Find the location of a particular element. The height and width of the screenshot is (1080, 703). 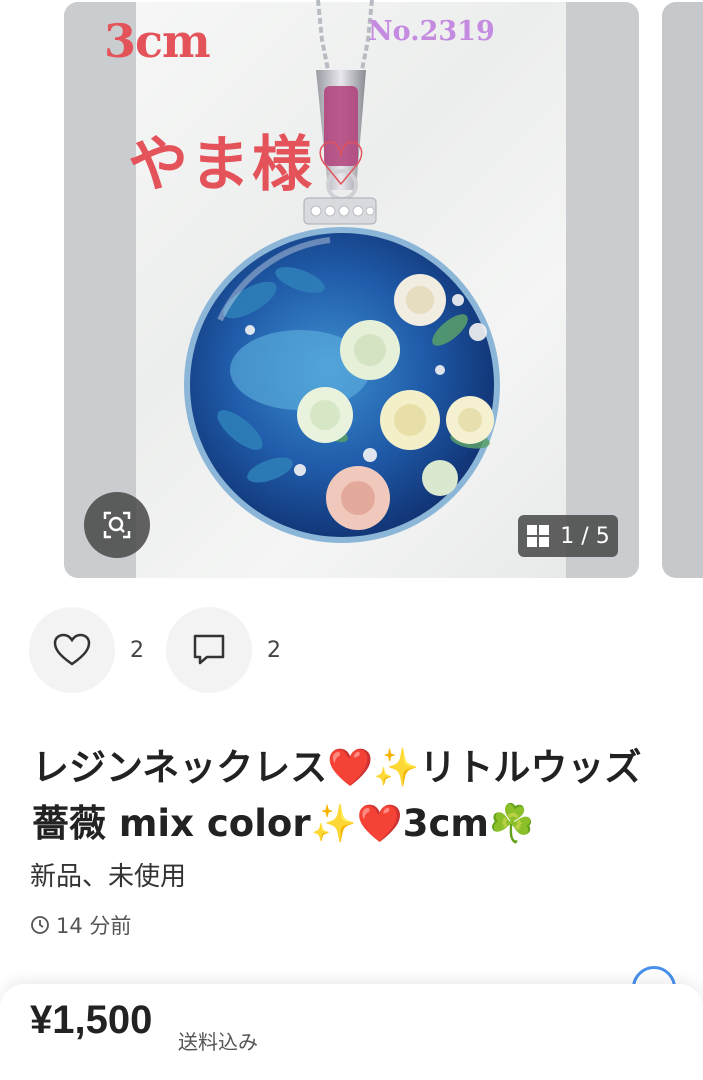

overlay-size-text: 3cm is located at coordinates (157, 41).